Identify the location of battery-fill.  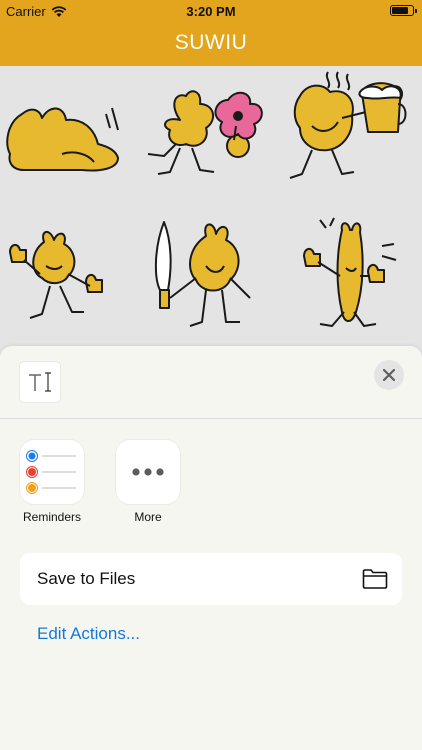
(400, 10).